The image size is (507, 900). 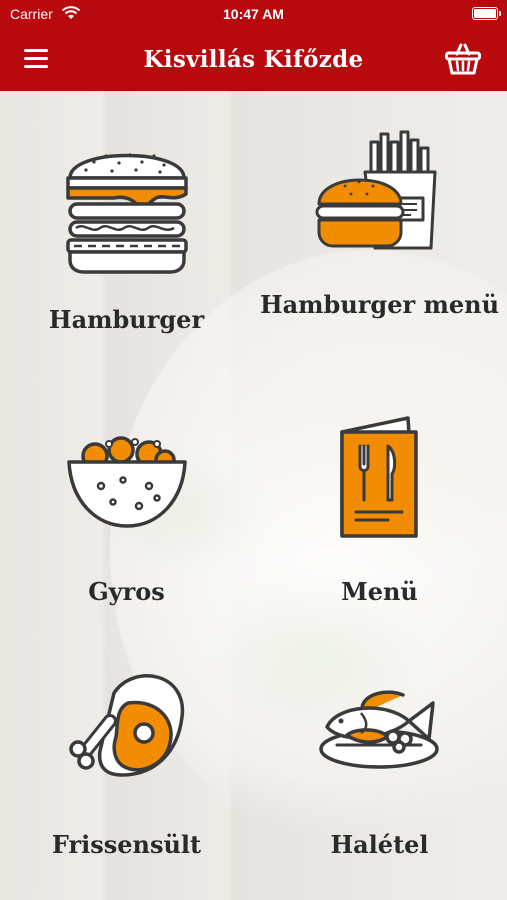 What do you see at coordinates (378, 729) in the screenshot?
I see `fish-plate-icon` at bounding box center [378, 729].